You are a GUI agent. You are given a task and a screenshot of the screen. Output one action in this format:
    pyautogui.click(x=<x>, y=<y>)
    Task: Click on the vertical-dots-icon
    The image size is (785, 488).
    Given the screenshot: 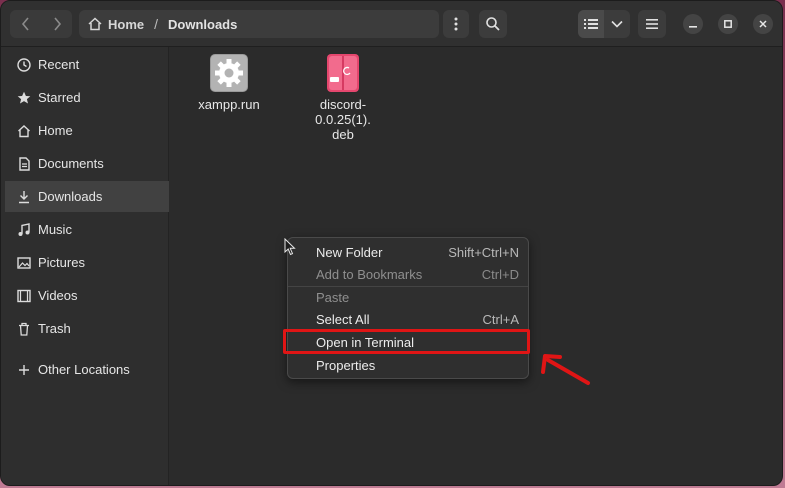 What is the action you would take?
    pyautogui.click(x=456, y=24)
    